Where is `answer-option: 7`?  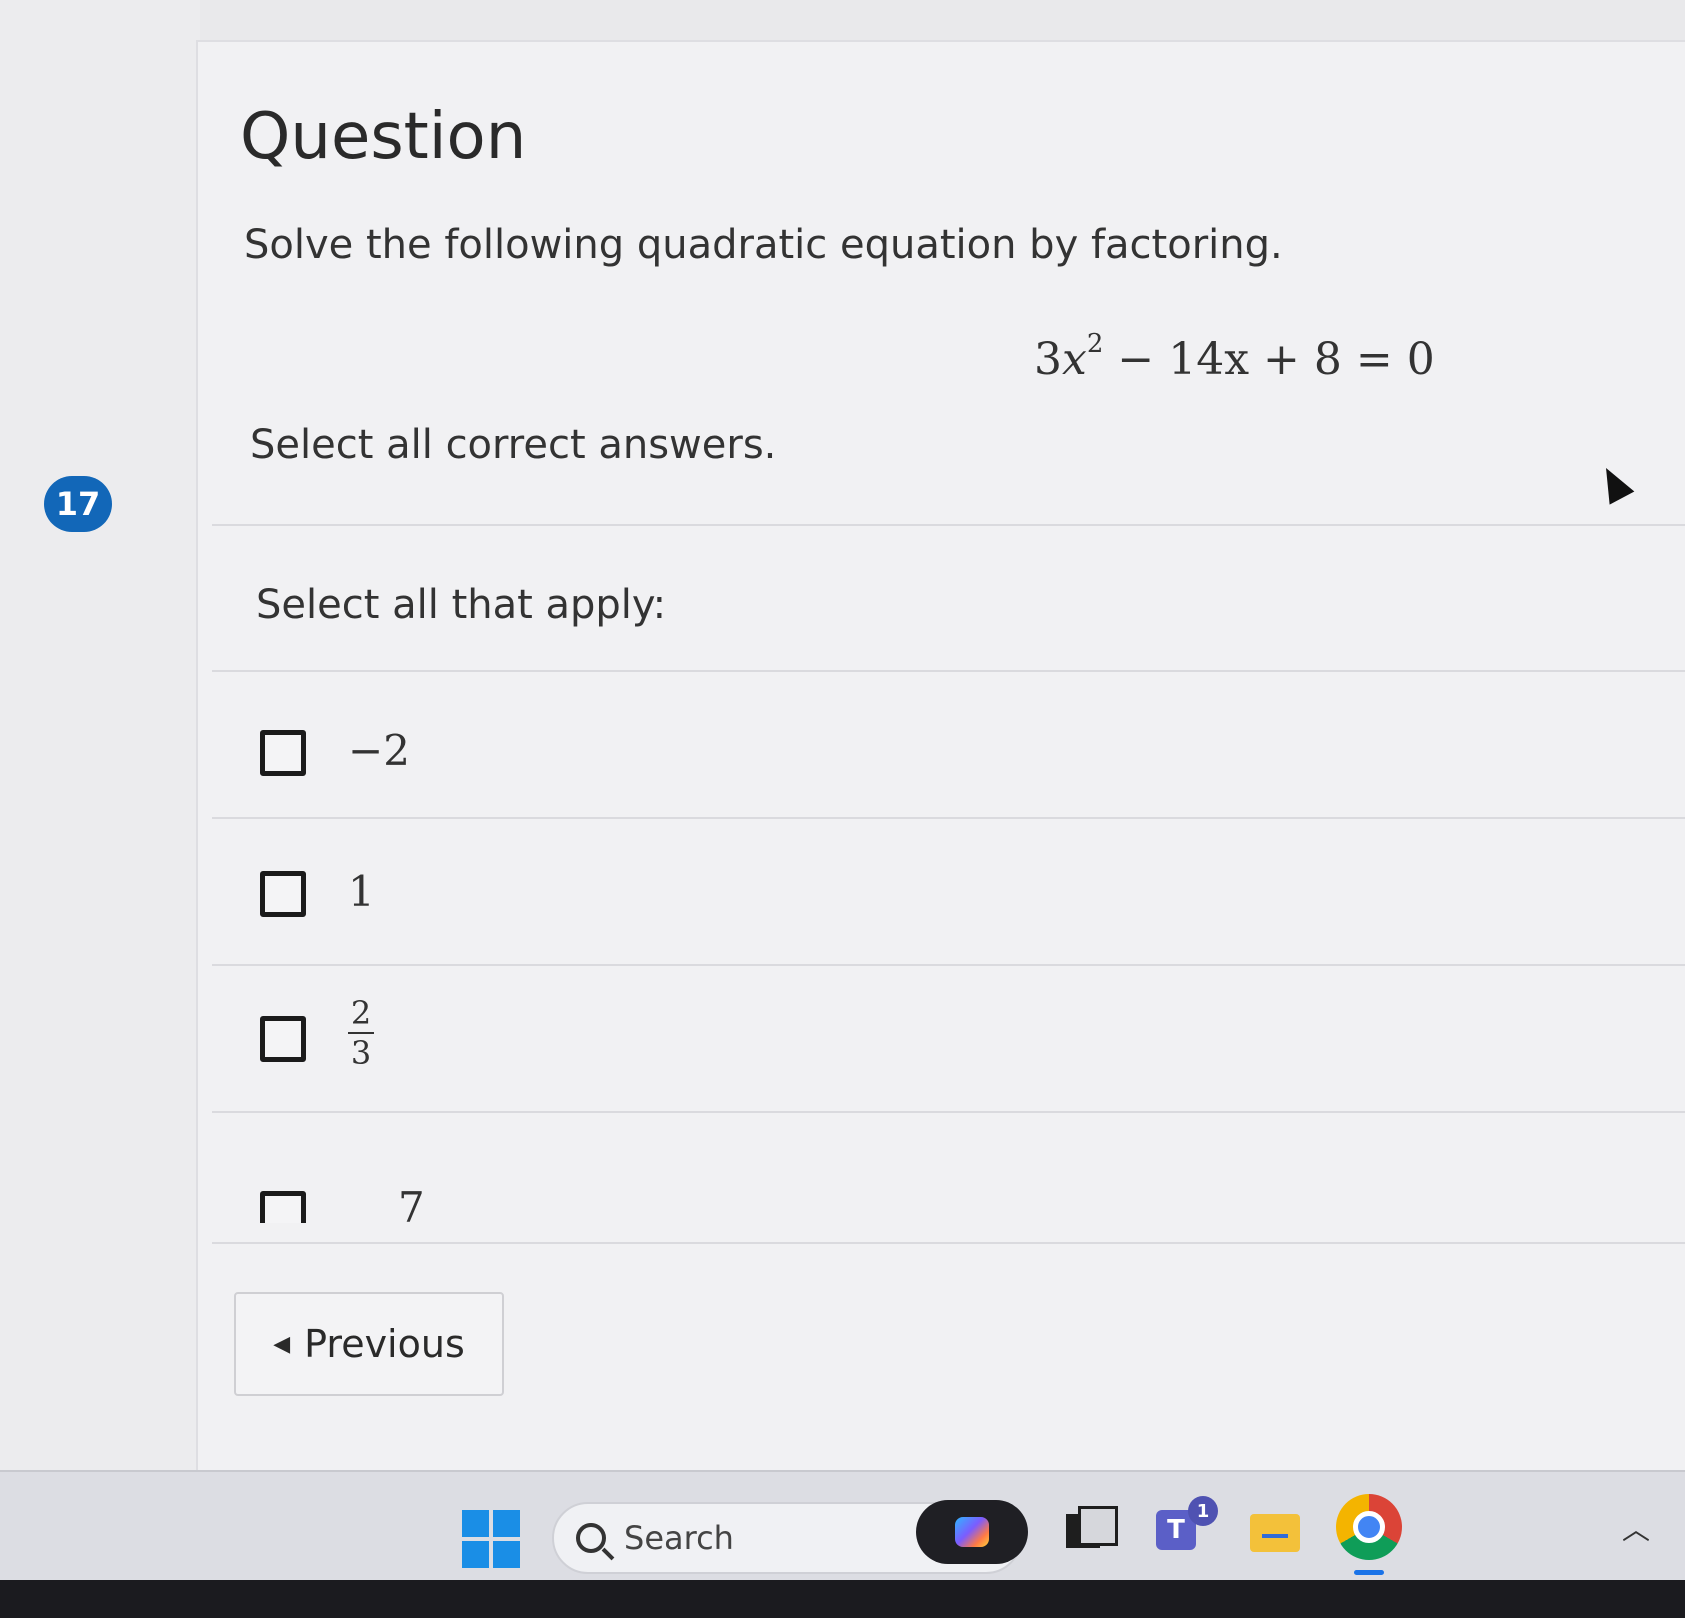 answer-option: 7 is located at coordinates (941, 1168).